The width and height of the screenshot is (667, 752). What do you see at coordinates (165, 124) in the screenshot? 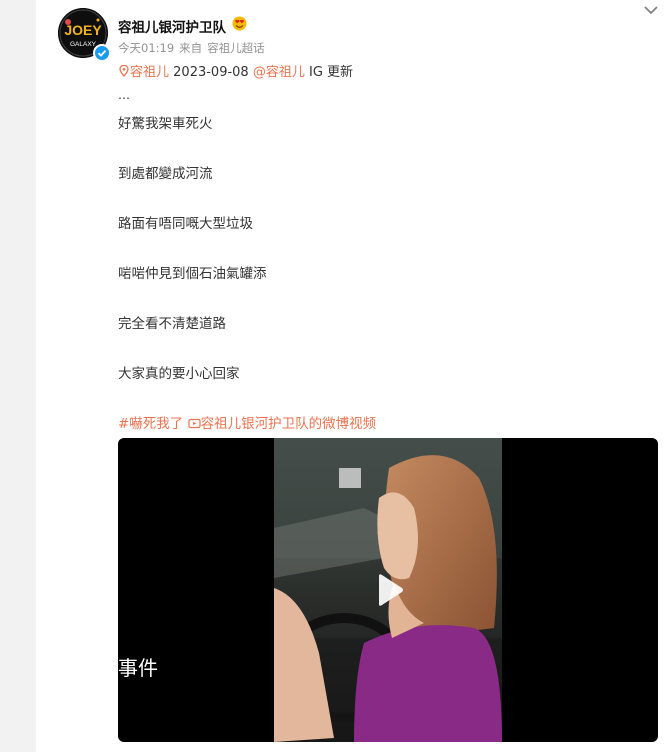
I see `post-line: 好驚我架車死火` at bounding box center [165, 124].